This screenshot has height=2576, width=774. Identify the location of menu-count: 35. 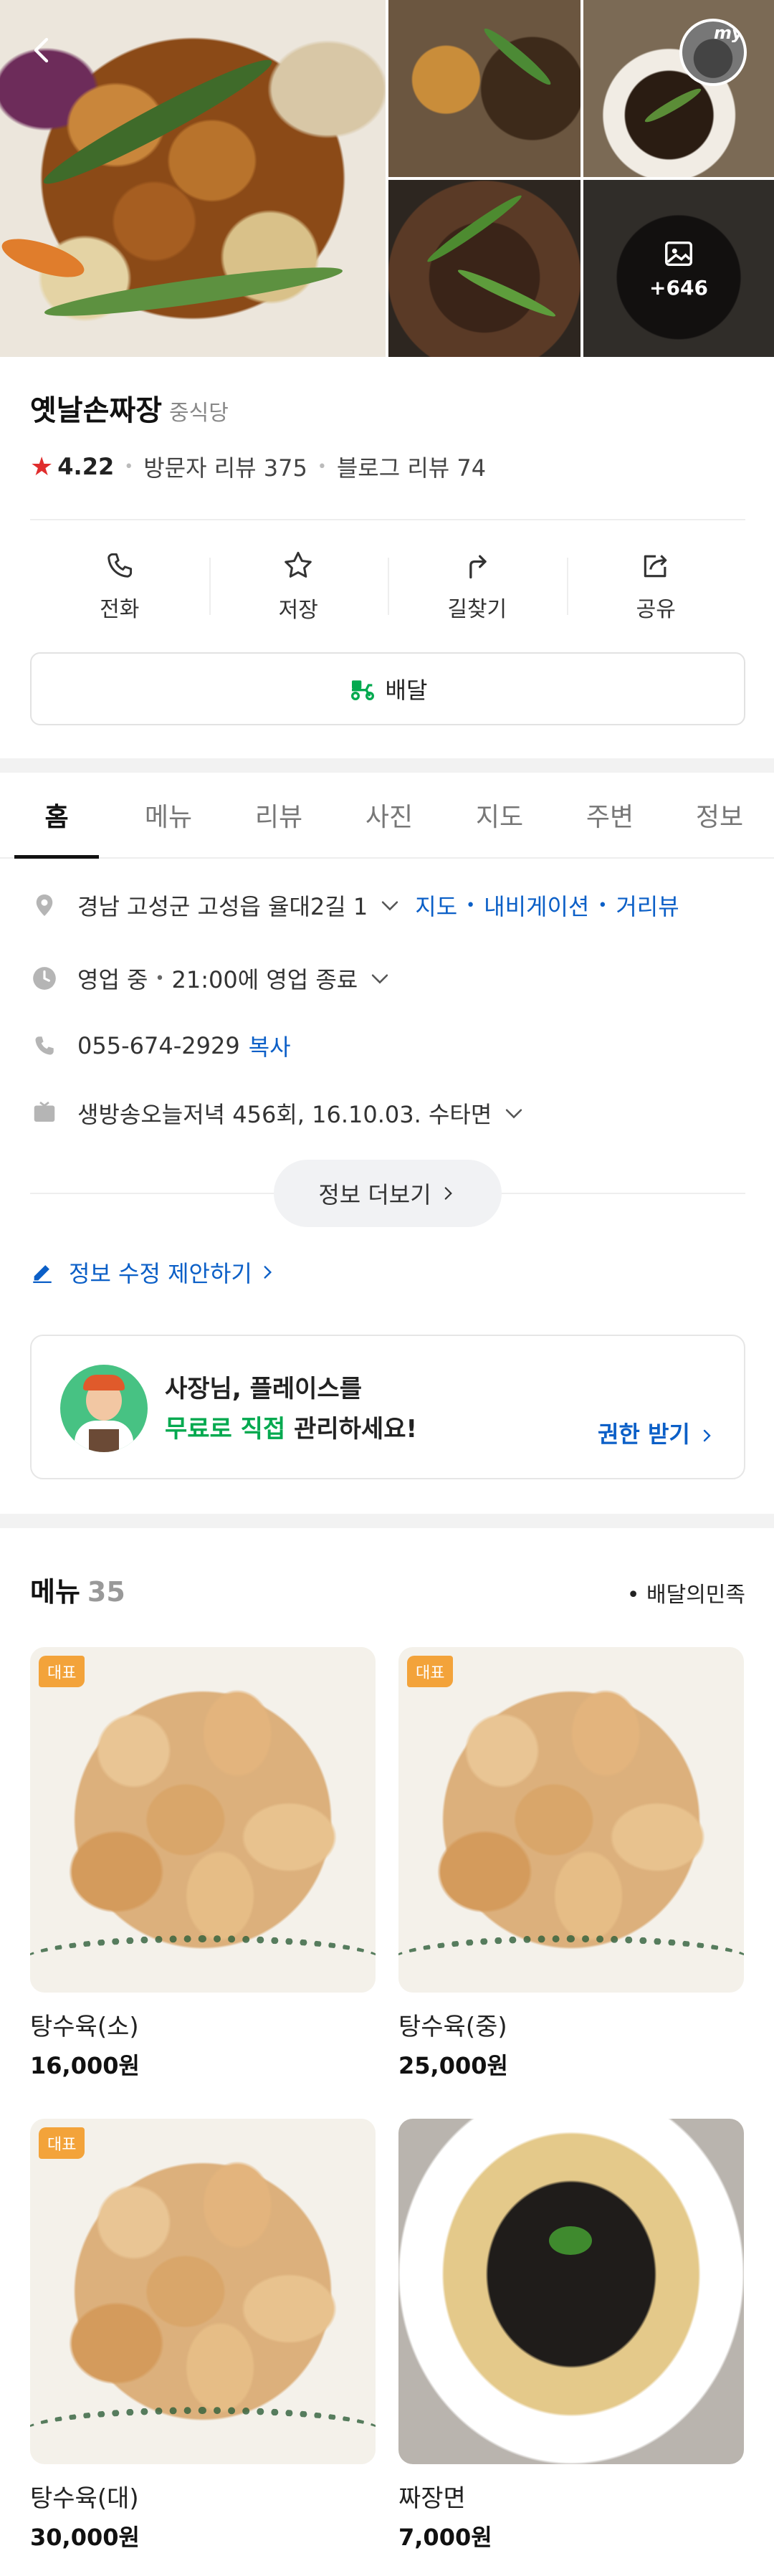
(106, 1592).